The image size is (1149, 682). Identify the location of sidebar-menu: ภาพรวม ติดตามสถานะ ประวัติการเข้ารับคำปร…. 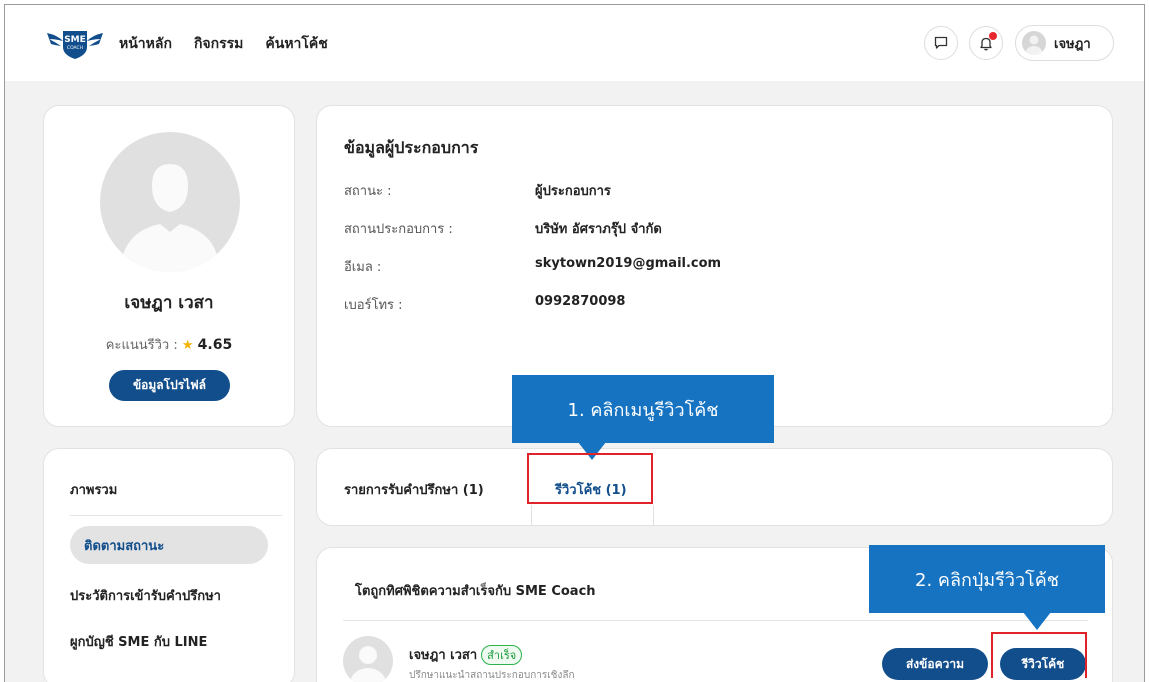
(169, 565).